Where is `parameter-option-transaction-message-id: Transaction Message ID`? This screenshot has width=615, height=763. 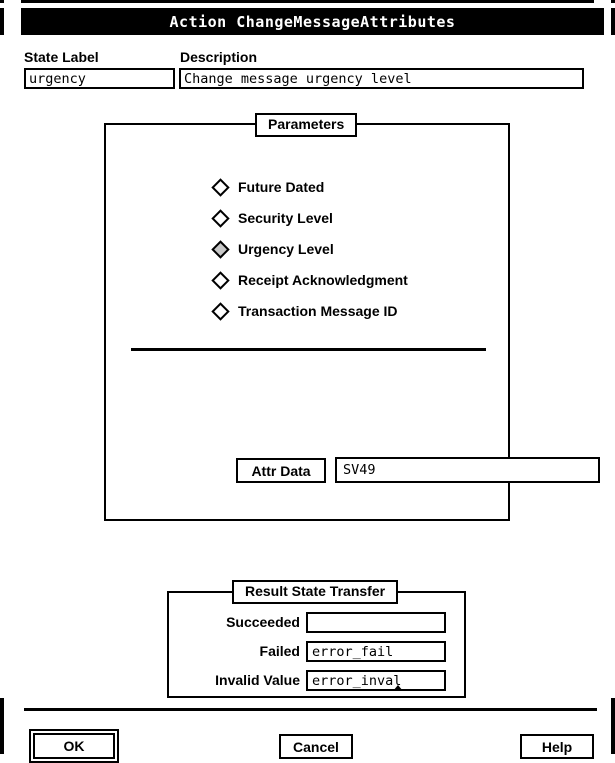
parameter-option-transaction-message-id: Transaction Message ID is located at coordinates (304, 311).